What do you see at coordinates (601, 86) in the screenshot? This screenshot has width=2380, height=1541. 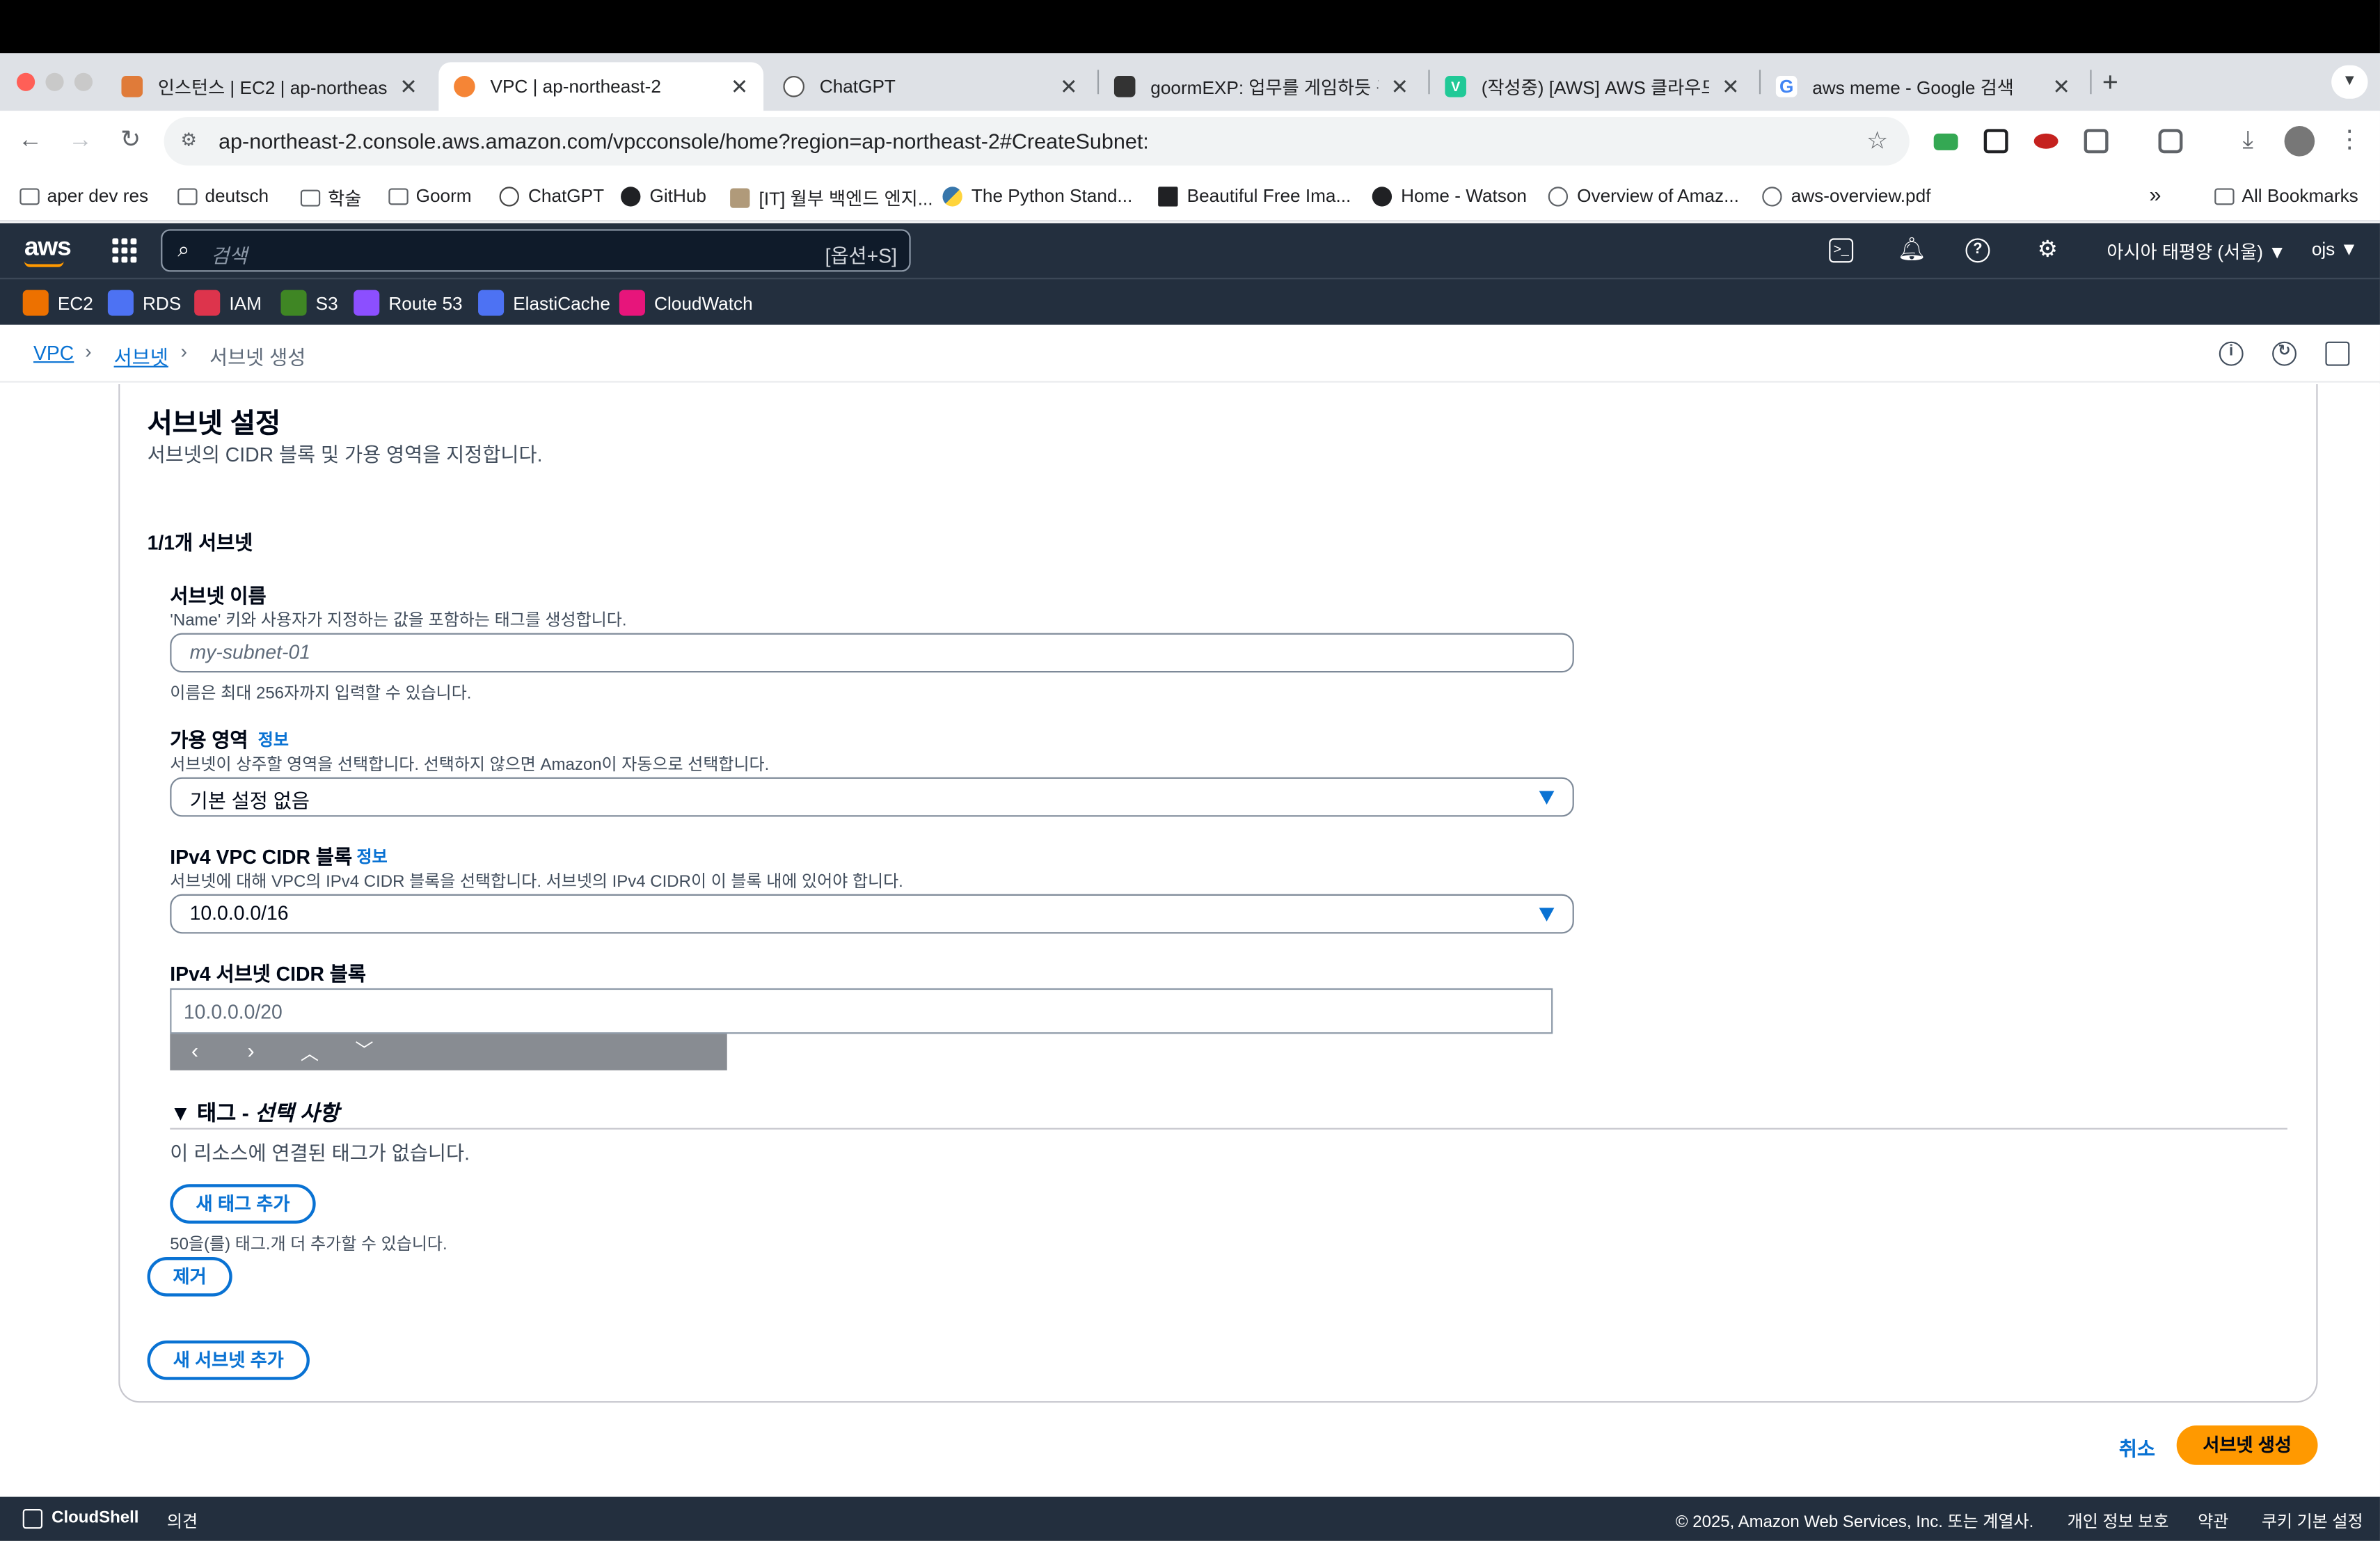 I see `tab-vpc: VPC | ap-northeast-2 ✕` at bounding box center [601, 86].